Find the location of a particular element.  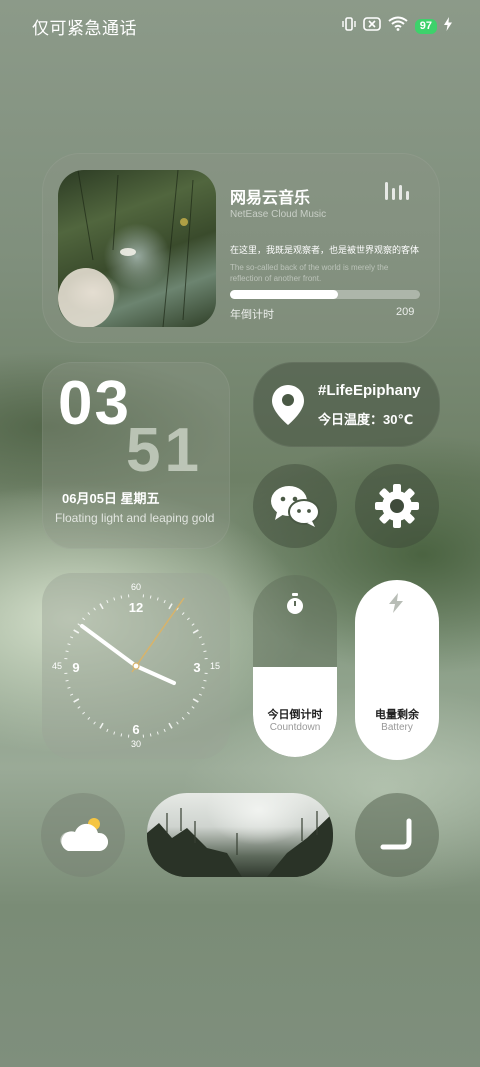

clock-hour-12: 12 is located at coordinates (136, 607).